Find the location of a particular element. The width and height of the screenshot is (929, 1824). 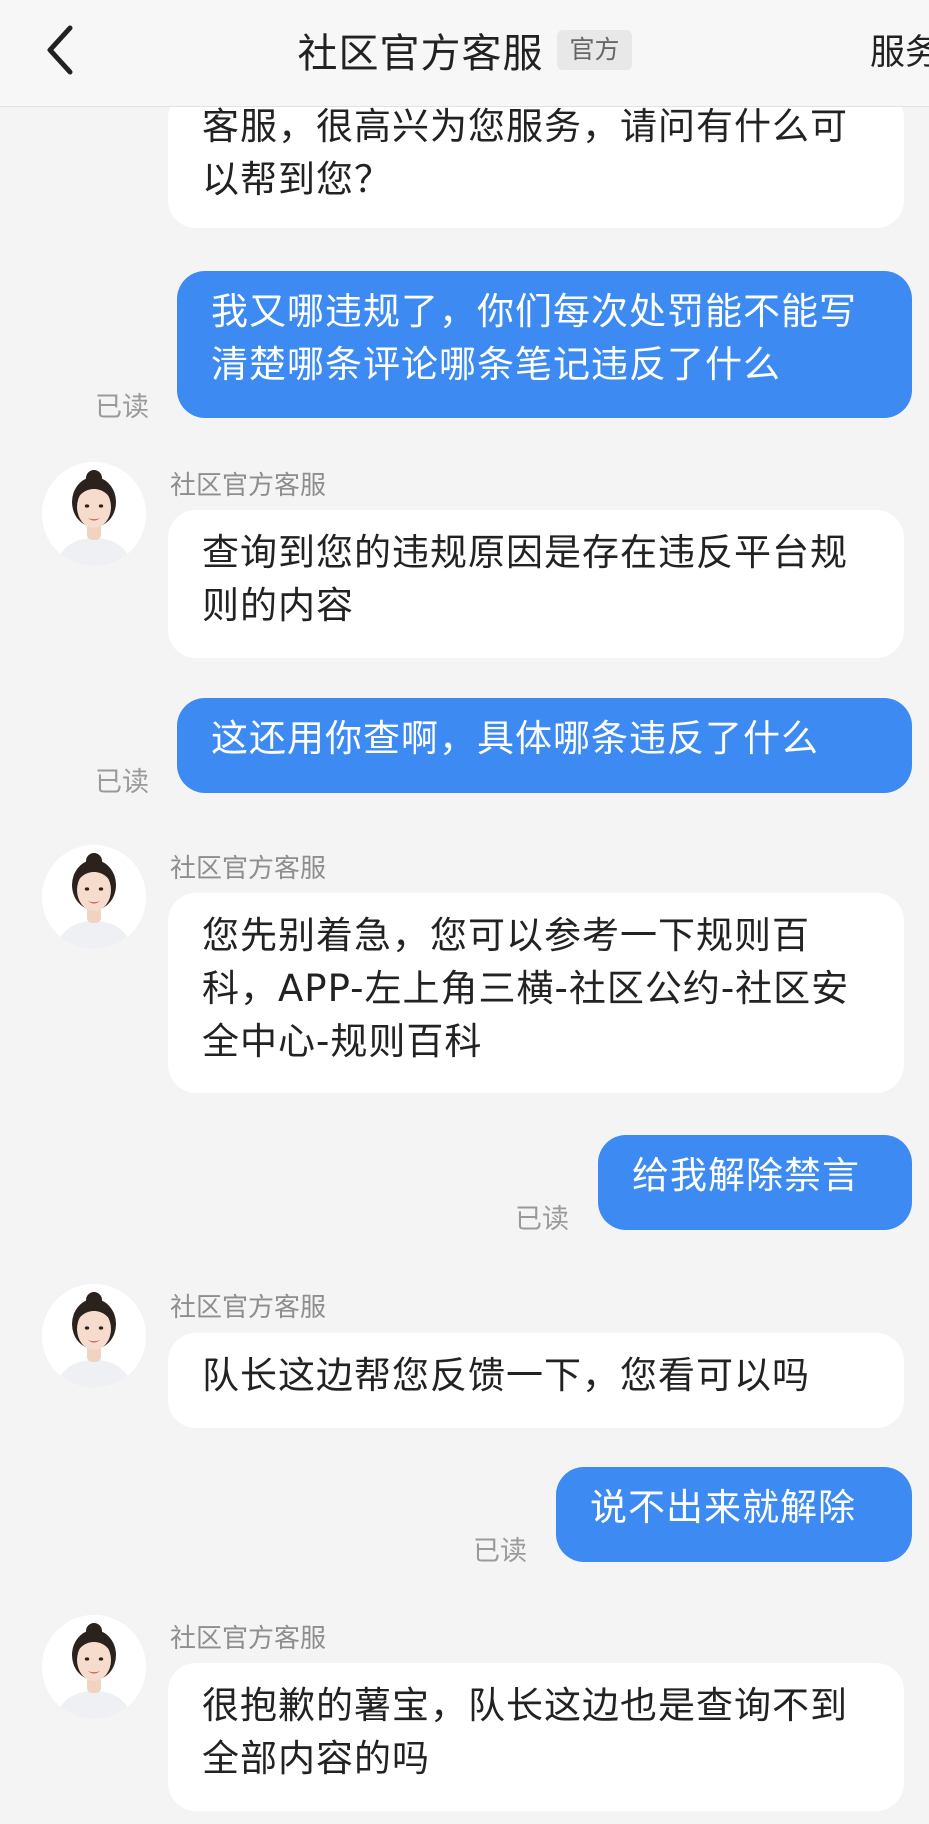

message-bubble-user: 给我解除禁言 is located at coordinates (755, 1182).